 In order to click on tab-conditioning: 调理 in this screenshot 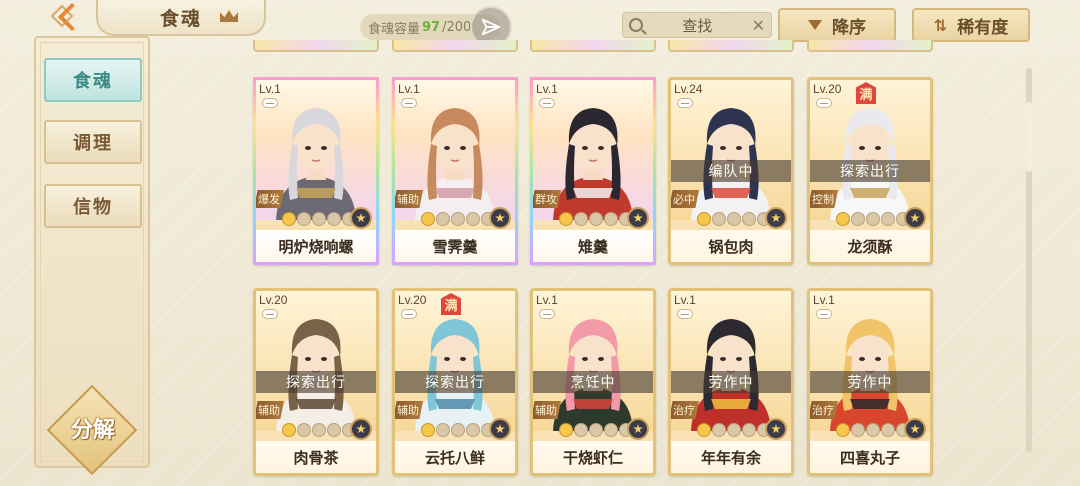, I will do `click(93, 142)`.